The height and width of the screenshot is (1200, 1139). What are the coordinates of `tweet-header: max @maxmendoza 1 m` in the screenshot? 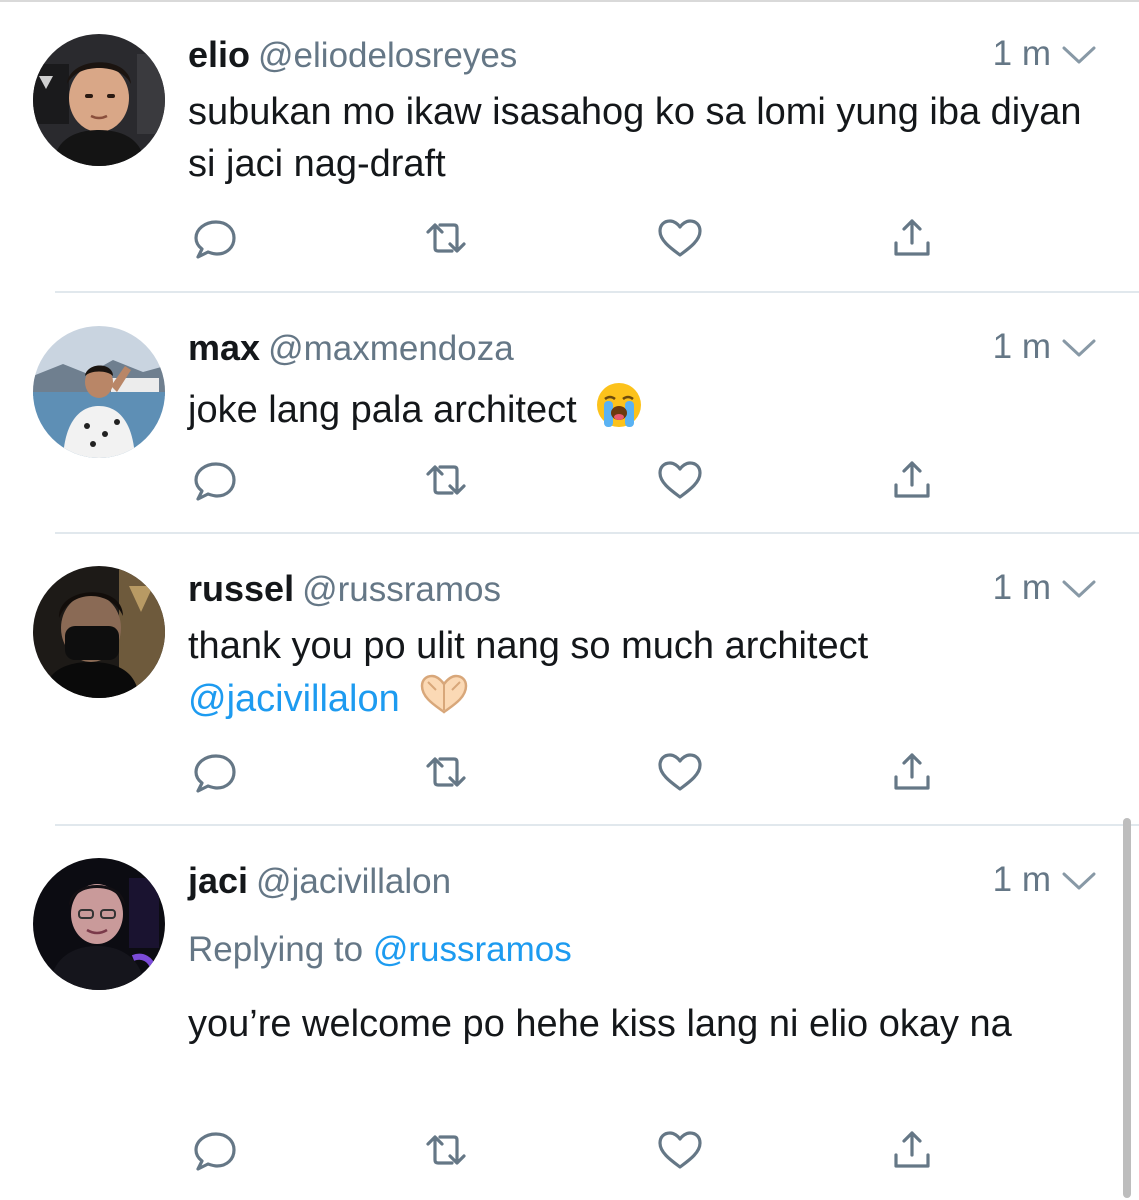 It's located at (663, 351).